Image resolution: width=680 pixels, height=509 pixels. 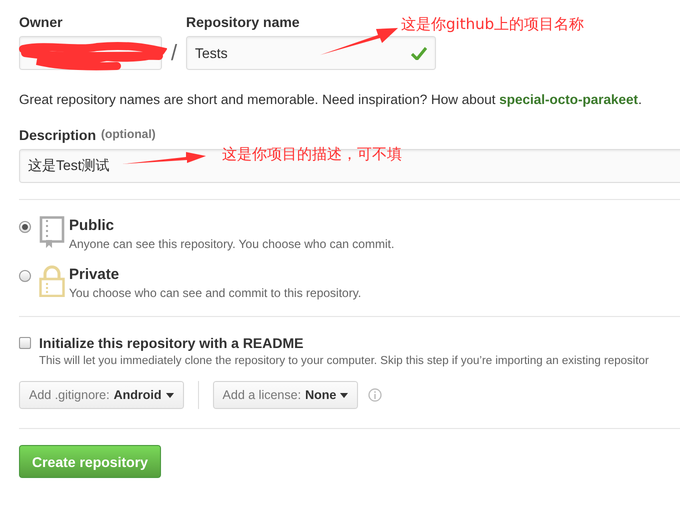 I want to click on checkbox, so click(x=25, y=343).